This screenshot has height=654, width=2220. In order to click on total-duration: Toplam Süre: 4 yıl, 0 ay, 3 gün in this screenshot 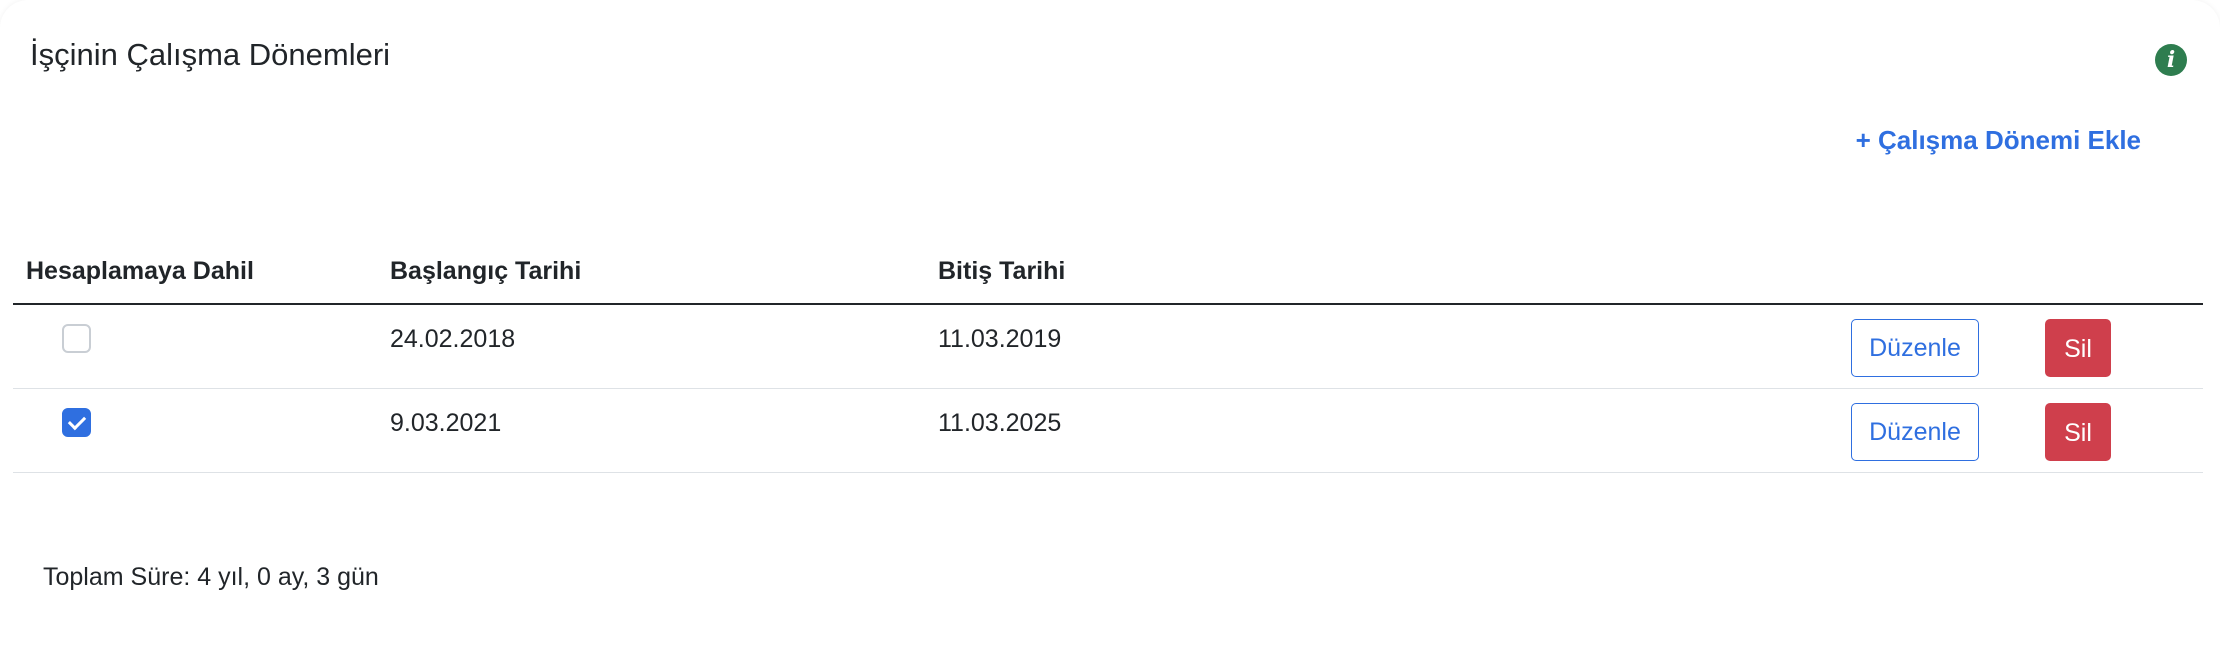, I will do `click(211, 577)`.